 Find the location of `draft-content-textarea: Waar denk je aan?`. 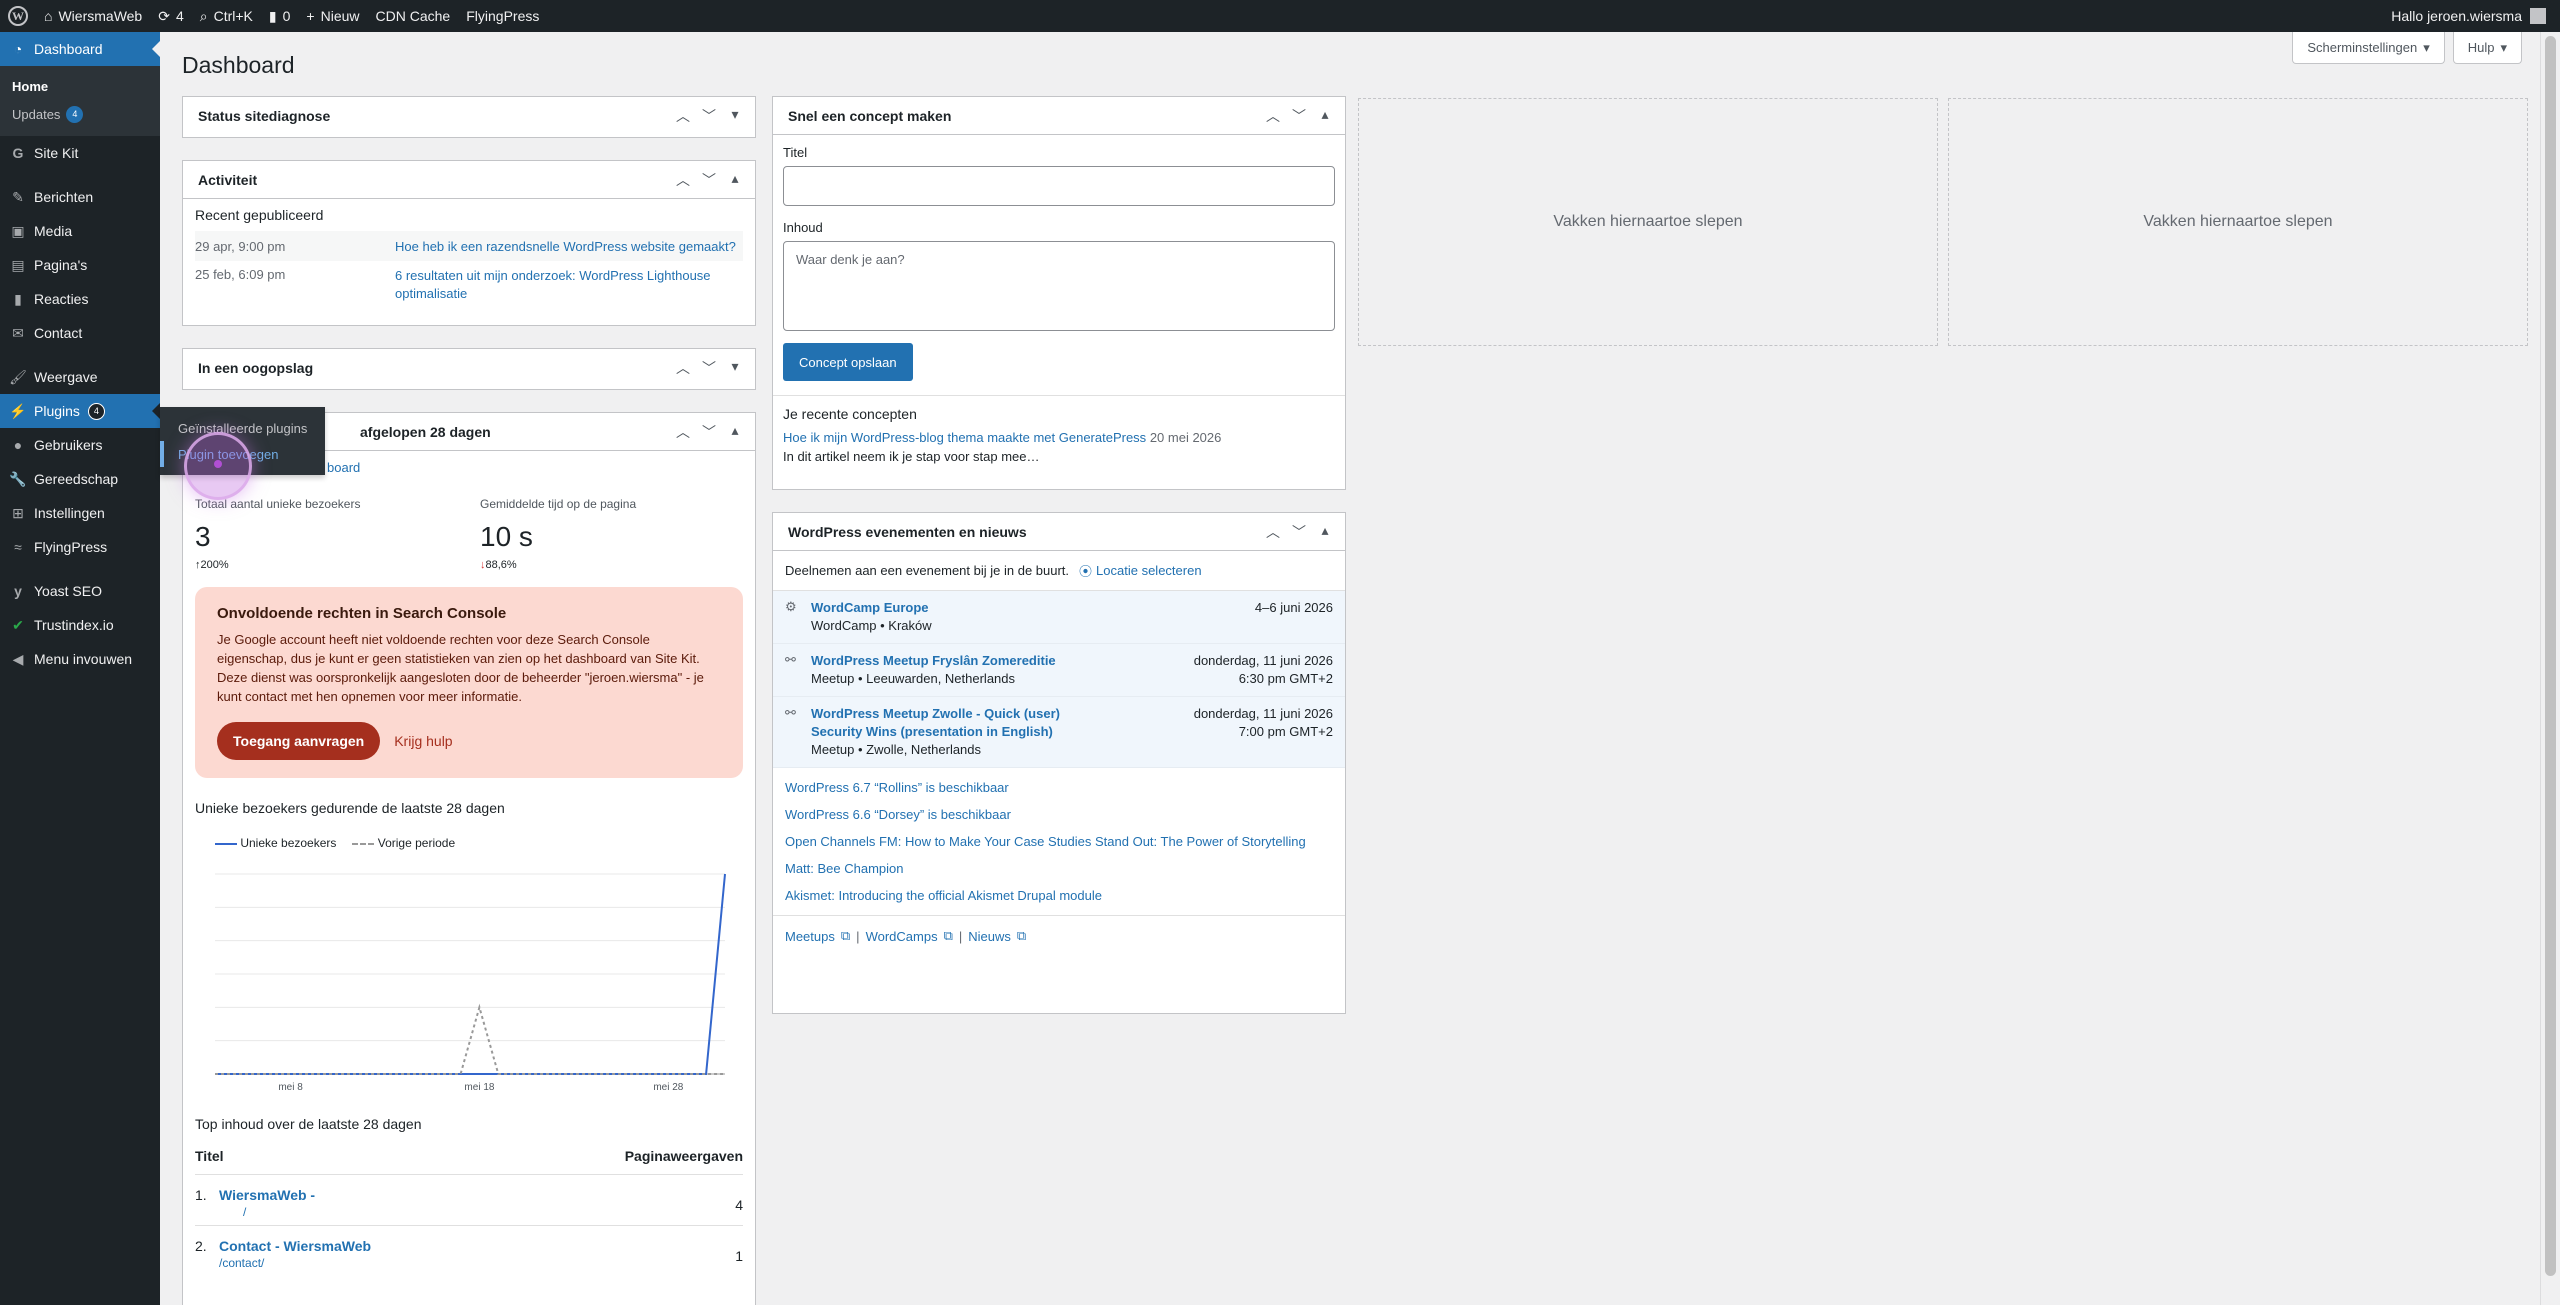

draft-content-textarea: Waar denk je aan? is located at coordinates (1059, 286).